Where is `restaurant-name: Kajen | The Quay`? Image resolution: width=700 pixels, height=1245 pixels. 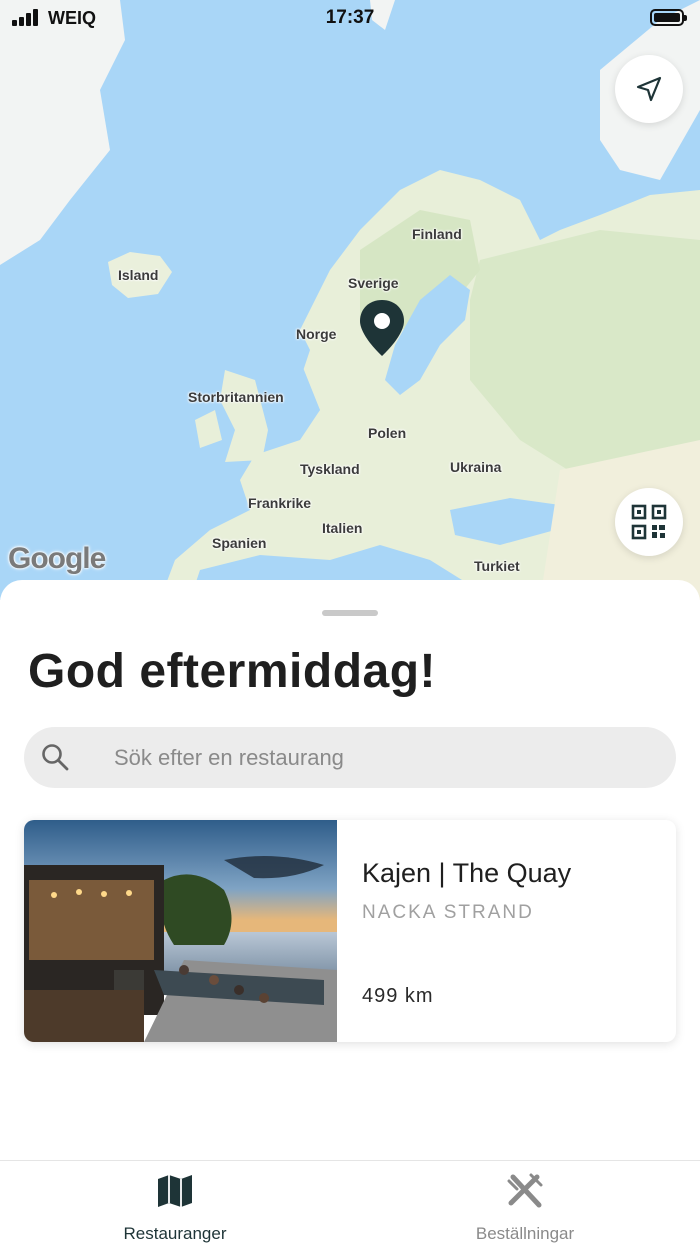 restaurant-name: Kajen | The Quay is located at coordinates (467, 873).